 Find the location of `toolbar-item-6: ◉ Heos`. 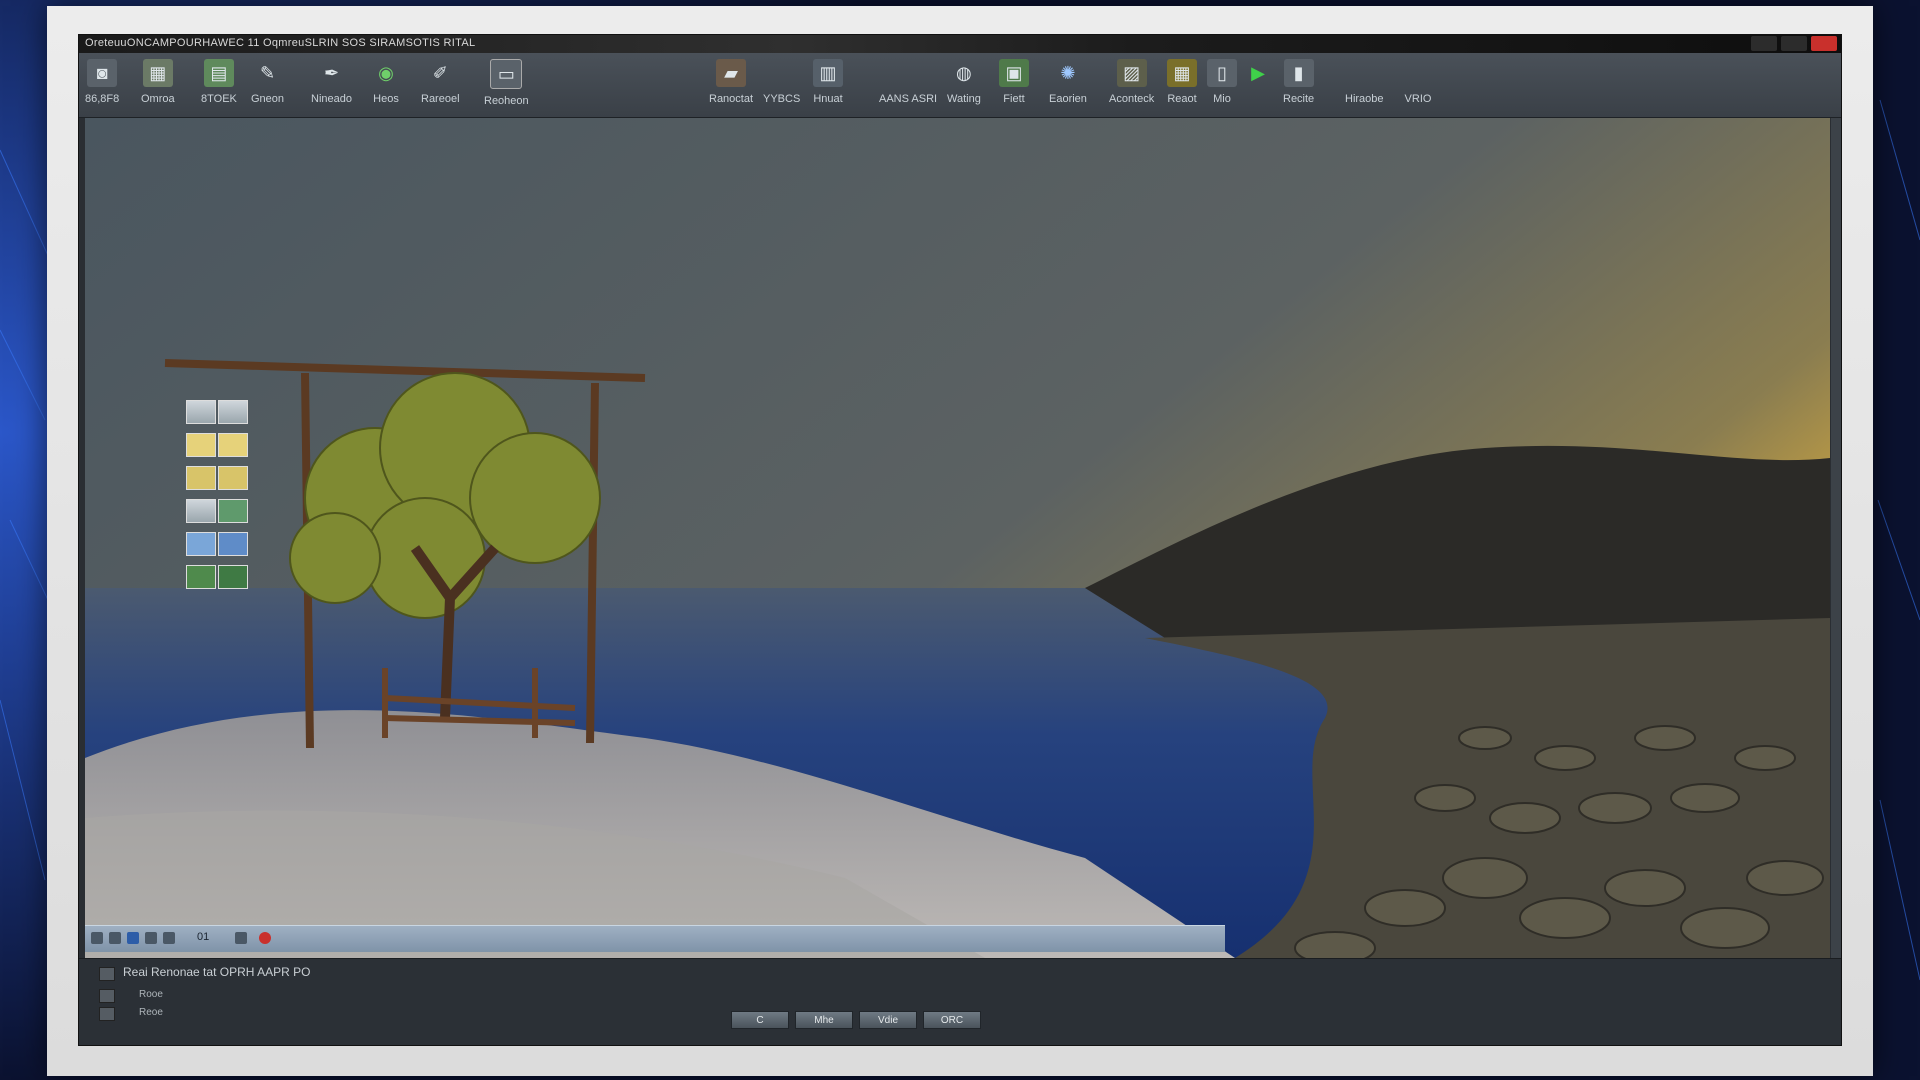

toolbar-item-6: ◉ Heos is located at coordinates (386, 82).